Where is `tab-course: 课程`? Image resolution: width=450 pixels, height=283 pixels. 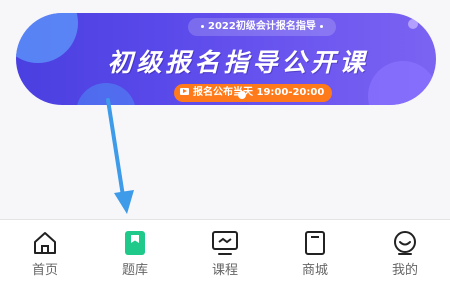
tab-course: 课程 is located at coordinates (225, 251).